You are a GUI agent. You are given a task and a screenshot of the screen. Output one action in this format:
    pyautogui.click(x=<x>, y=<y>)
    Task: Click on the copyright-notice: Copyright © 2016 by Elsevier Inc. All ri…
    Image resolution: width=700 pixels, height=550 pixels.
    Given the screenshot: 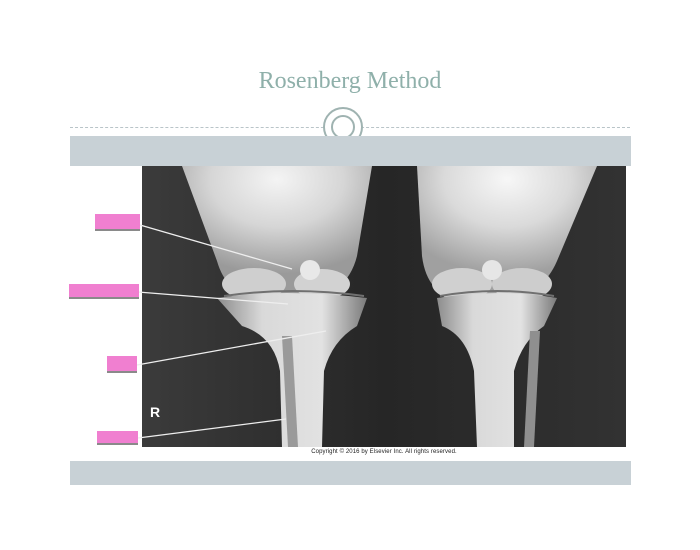 What is the action you would take?
    pyautogui.click(x=384, y=452)
    